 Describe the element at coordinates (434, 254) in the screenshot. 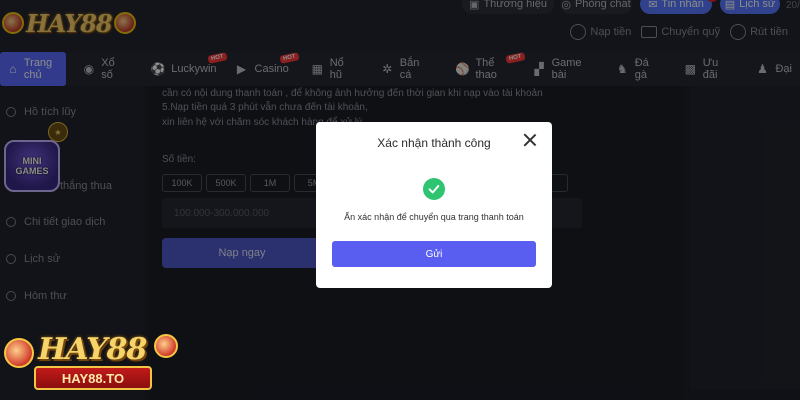

I see `send-button: Gửi` at that location.